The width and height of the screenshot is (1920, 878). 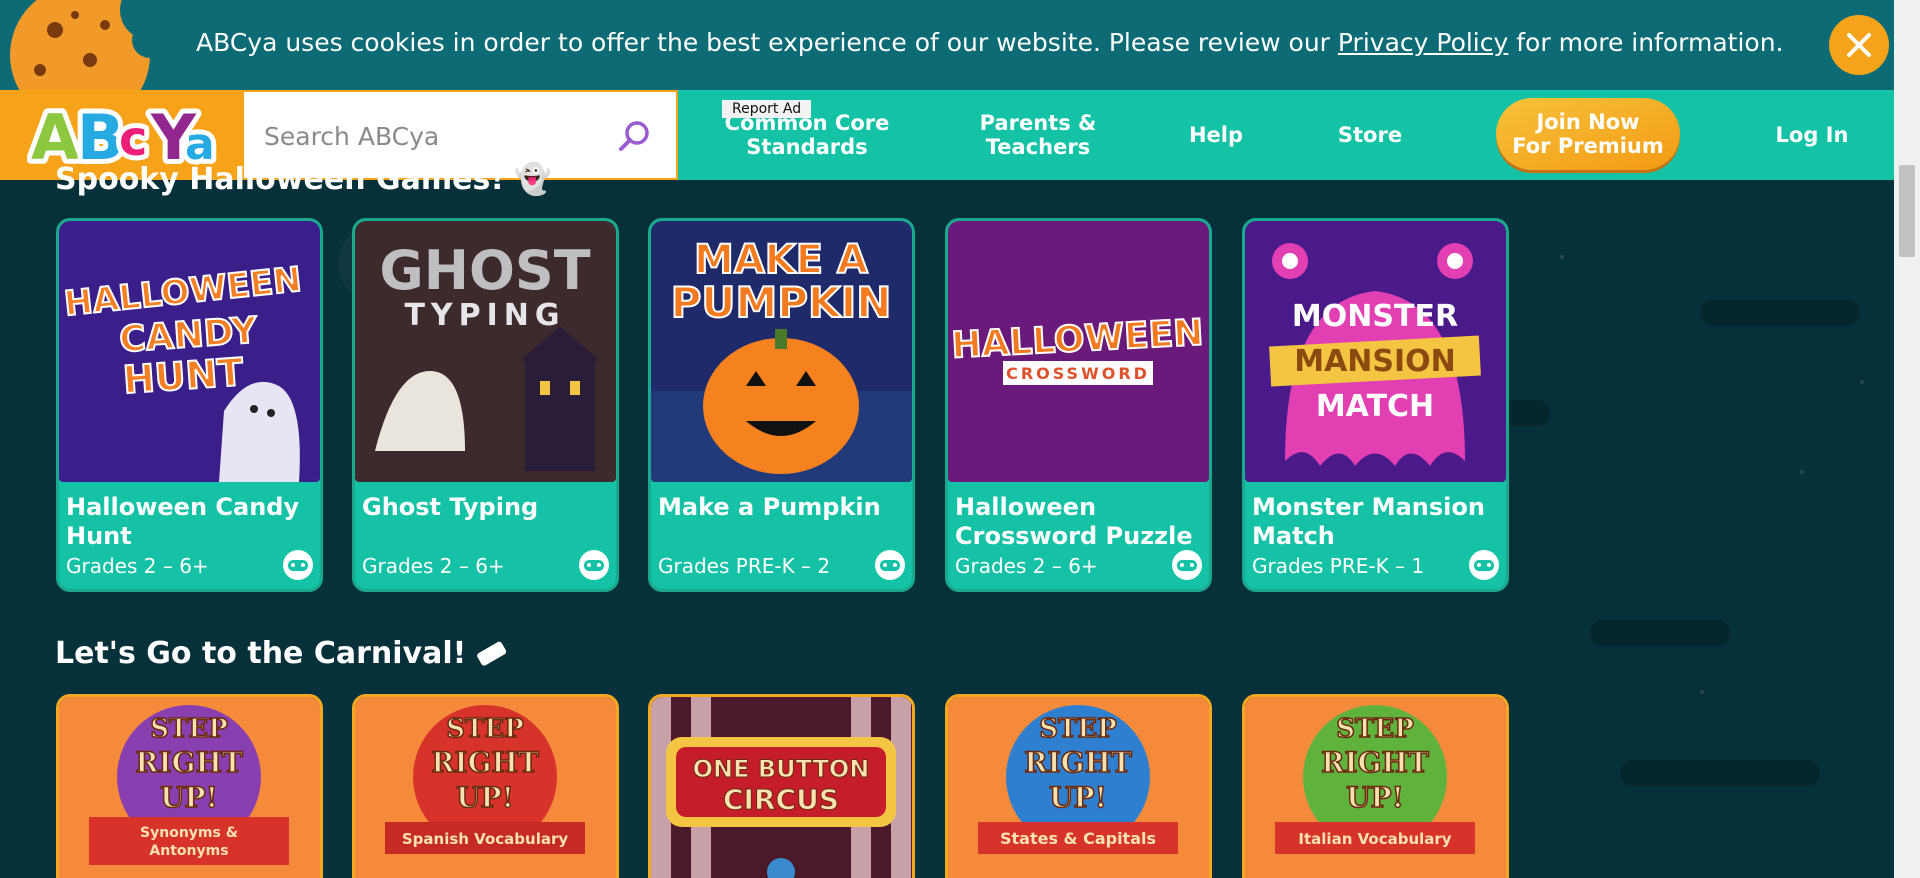 I want to click on section-title-halloween: Spooky Halloween Games! 👻, so click(x=303, y=179).